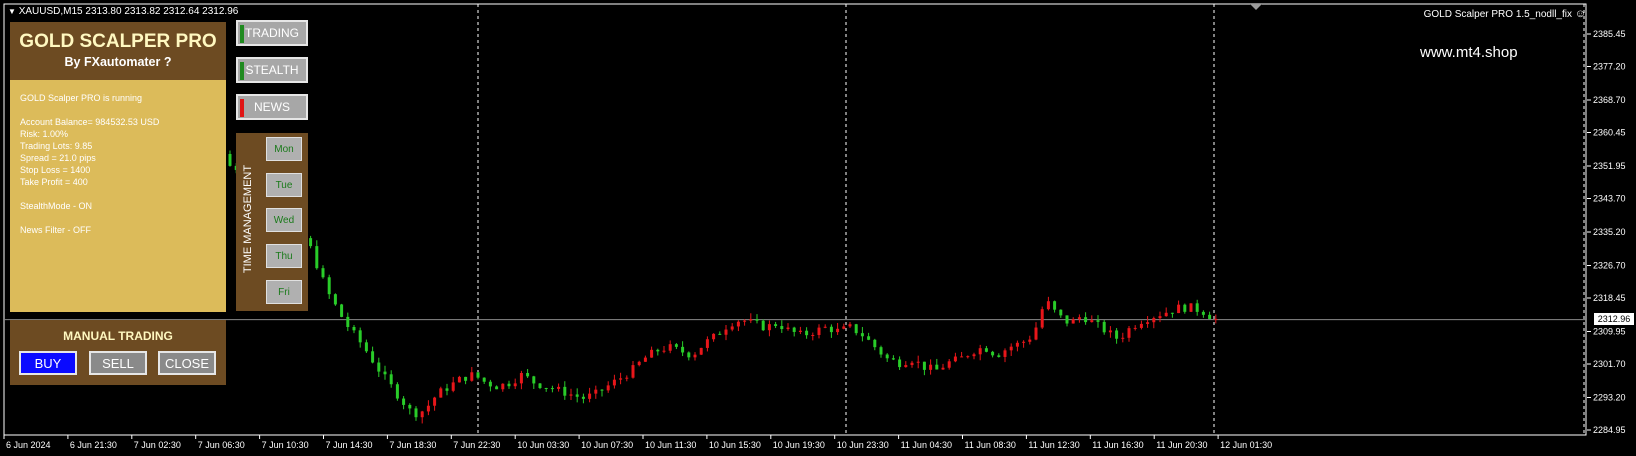 The width and height of the screenshot is (1636, 456). I want to click on news-toggle-button: NEWS, so click(272, 107).